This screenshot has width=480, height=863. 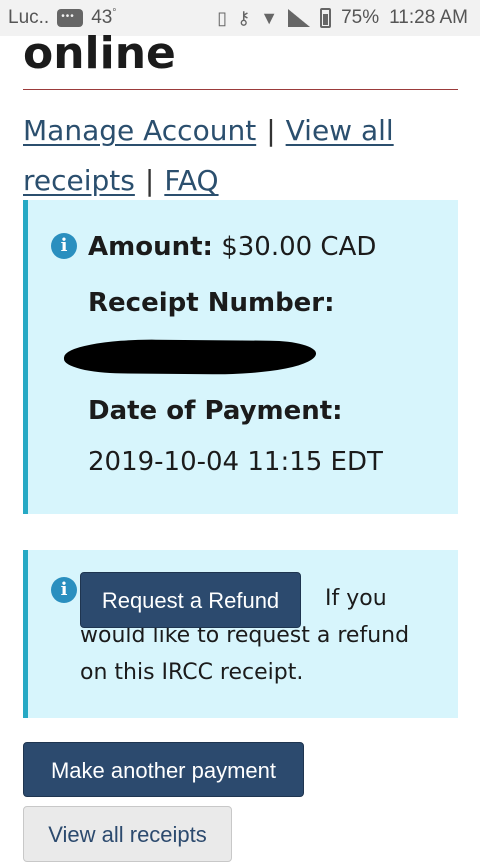 What do you see at coordinates (29, 17) in the screenshot?
I see `carrier-label: Luc..` at bounding box center [29, 17].